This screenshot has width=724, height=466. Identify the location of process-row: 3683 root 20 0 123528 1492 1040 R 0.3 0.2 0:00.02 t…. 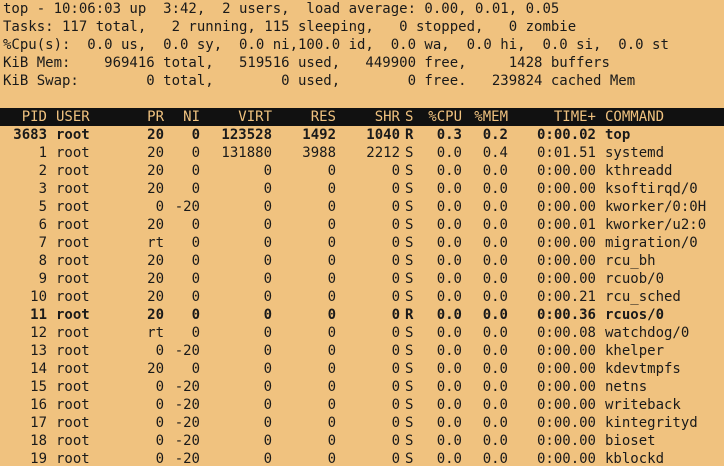
(362, 135).